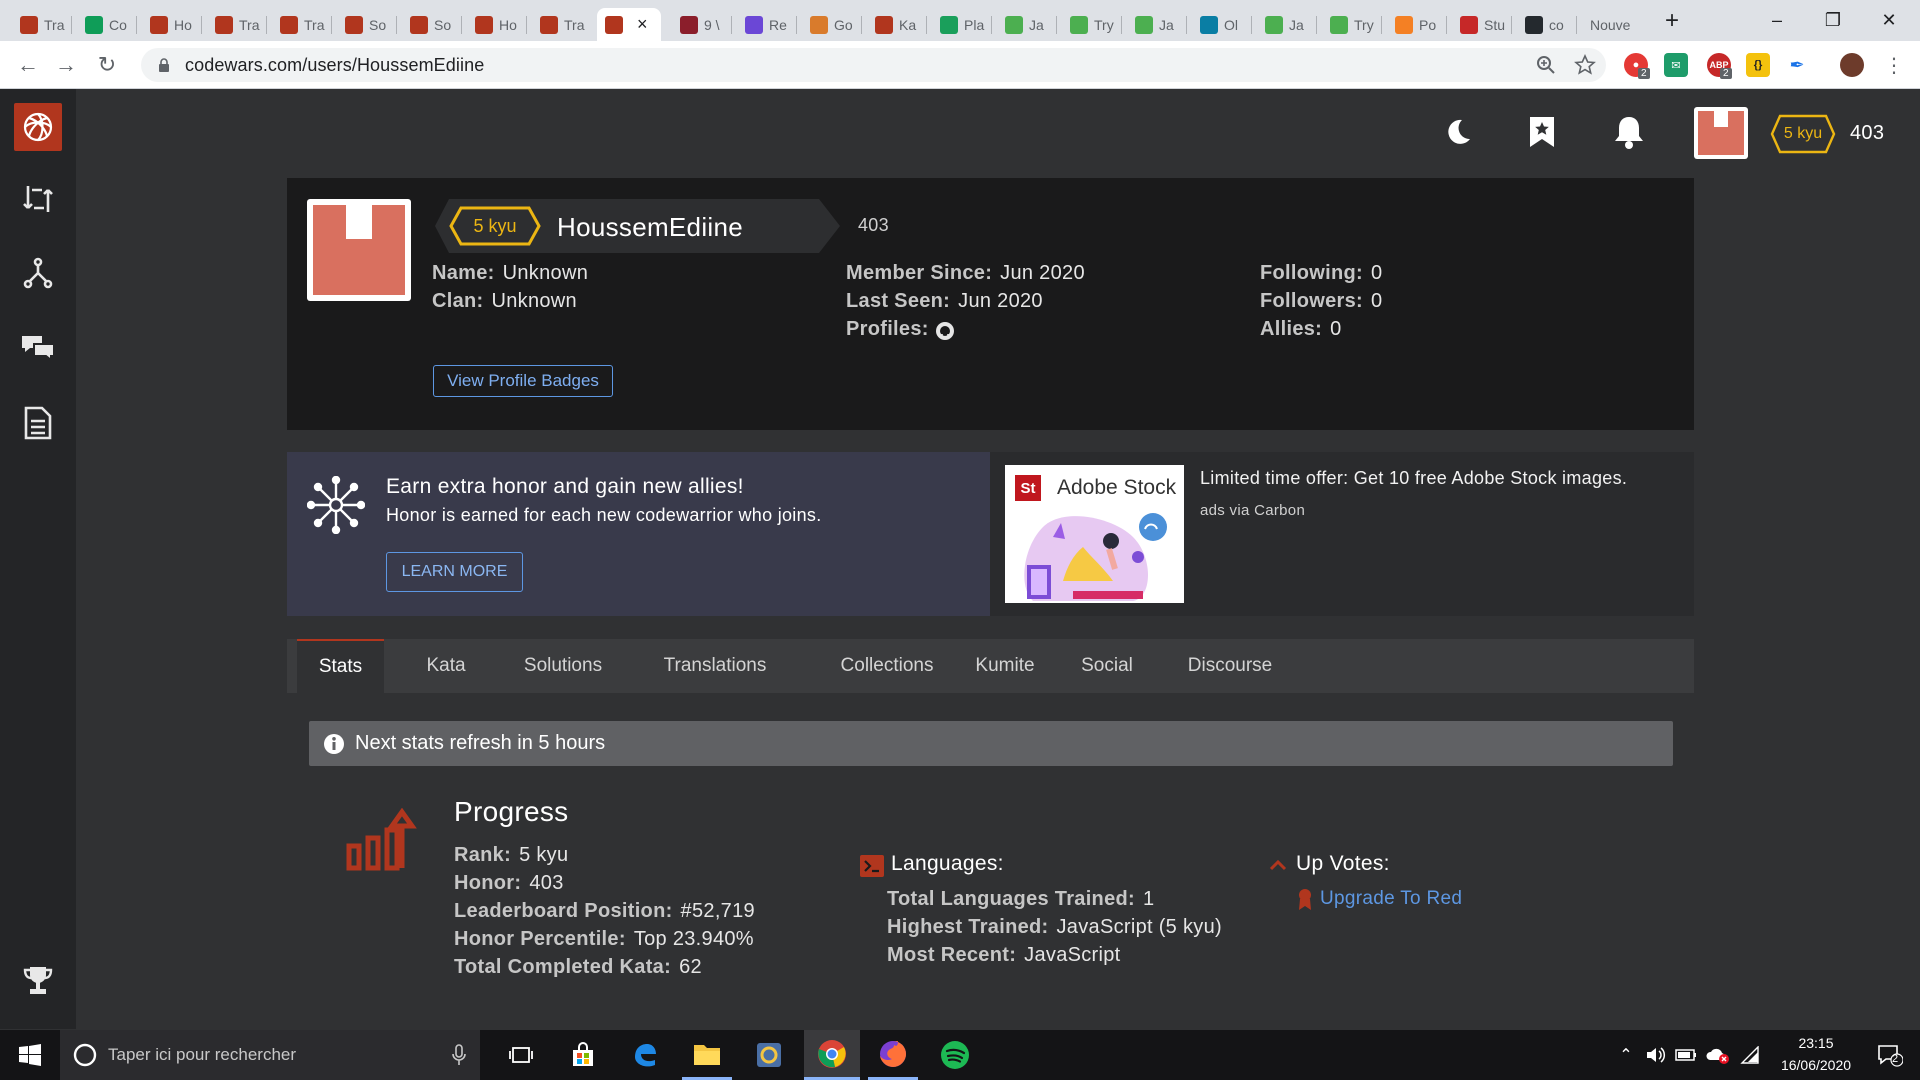 The height and width of the screenshot is (1080, 1920). What do you see at coordinates (336, 505) in the screenshot?
I see `sparkle-burst-icon` at bounding box center [336, 505].